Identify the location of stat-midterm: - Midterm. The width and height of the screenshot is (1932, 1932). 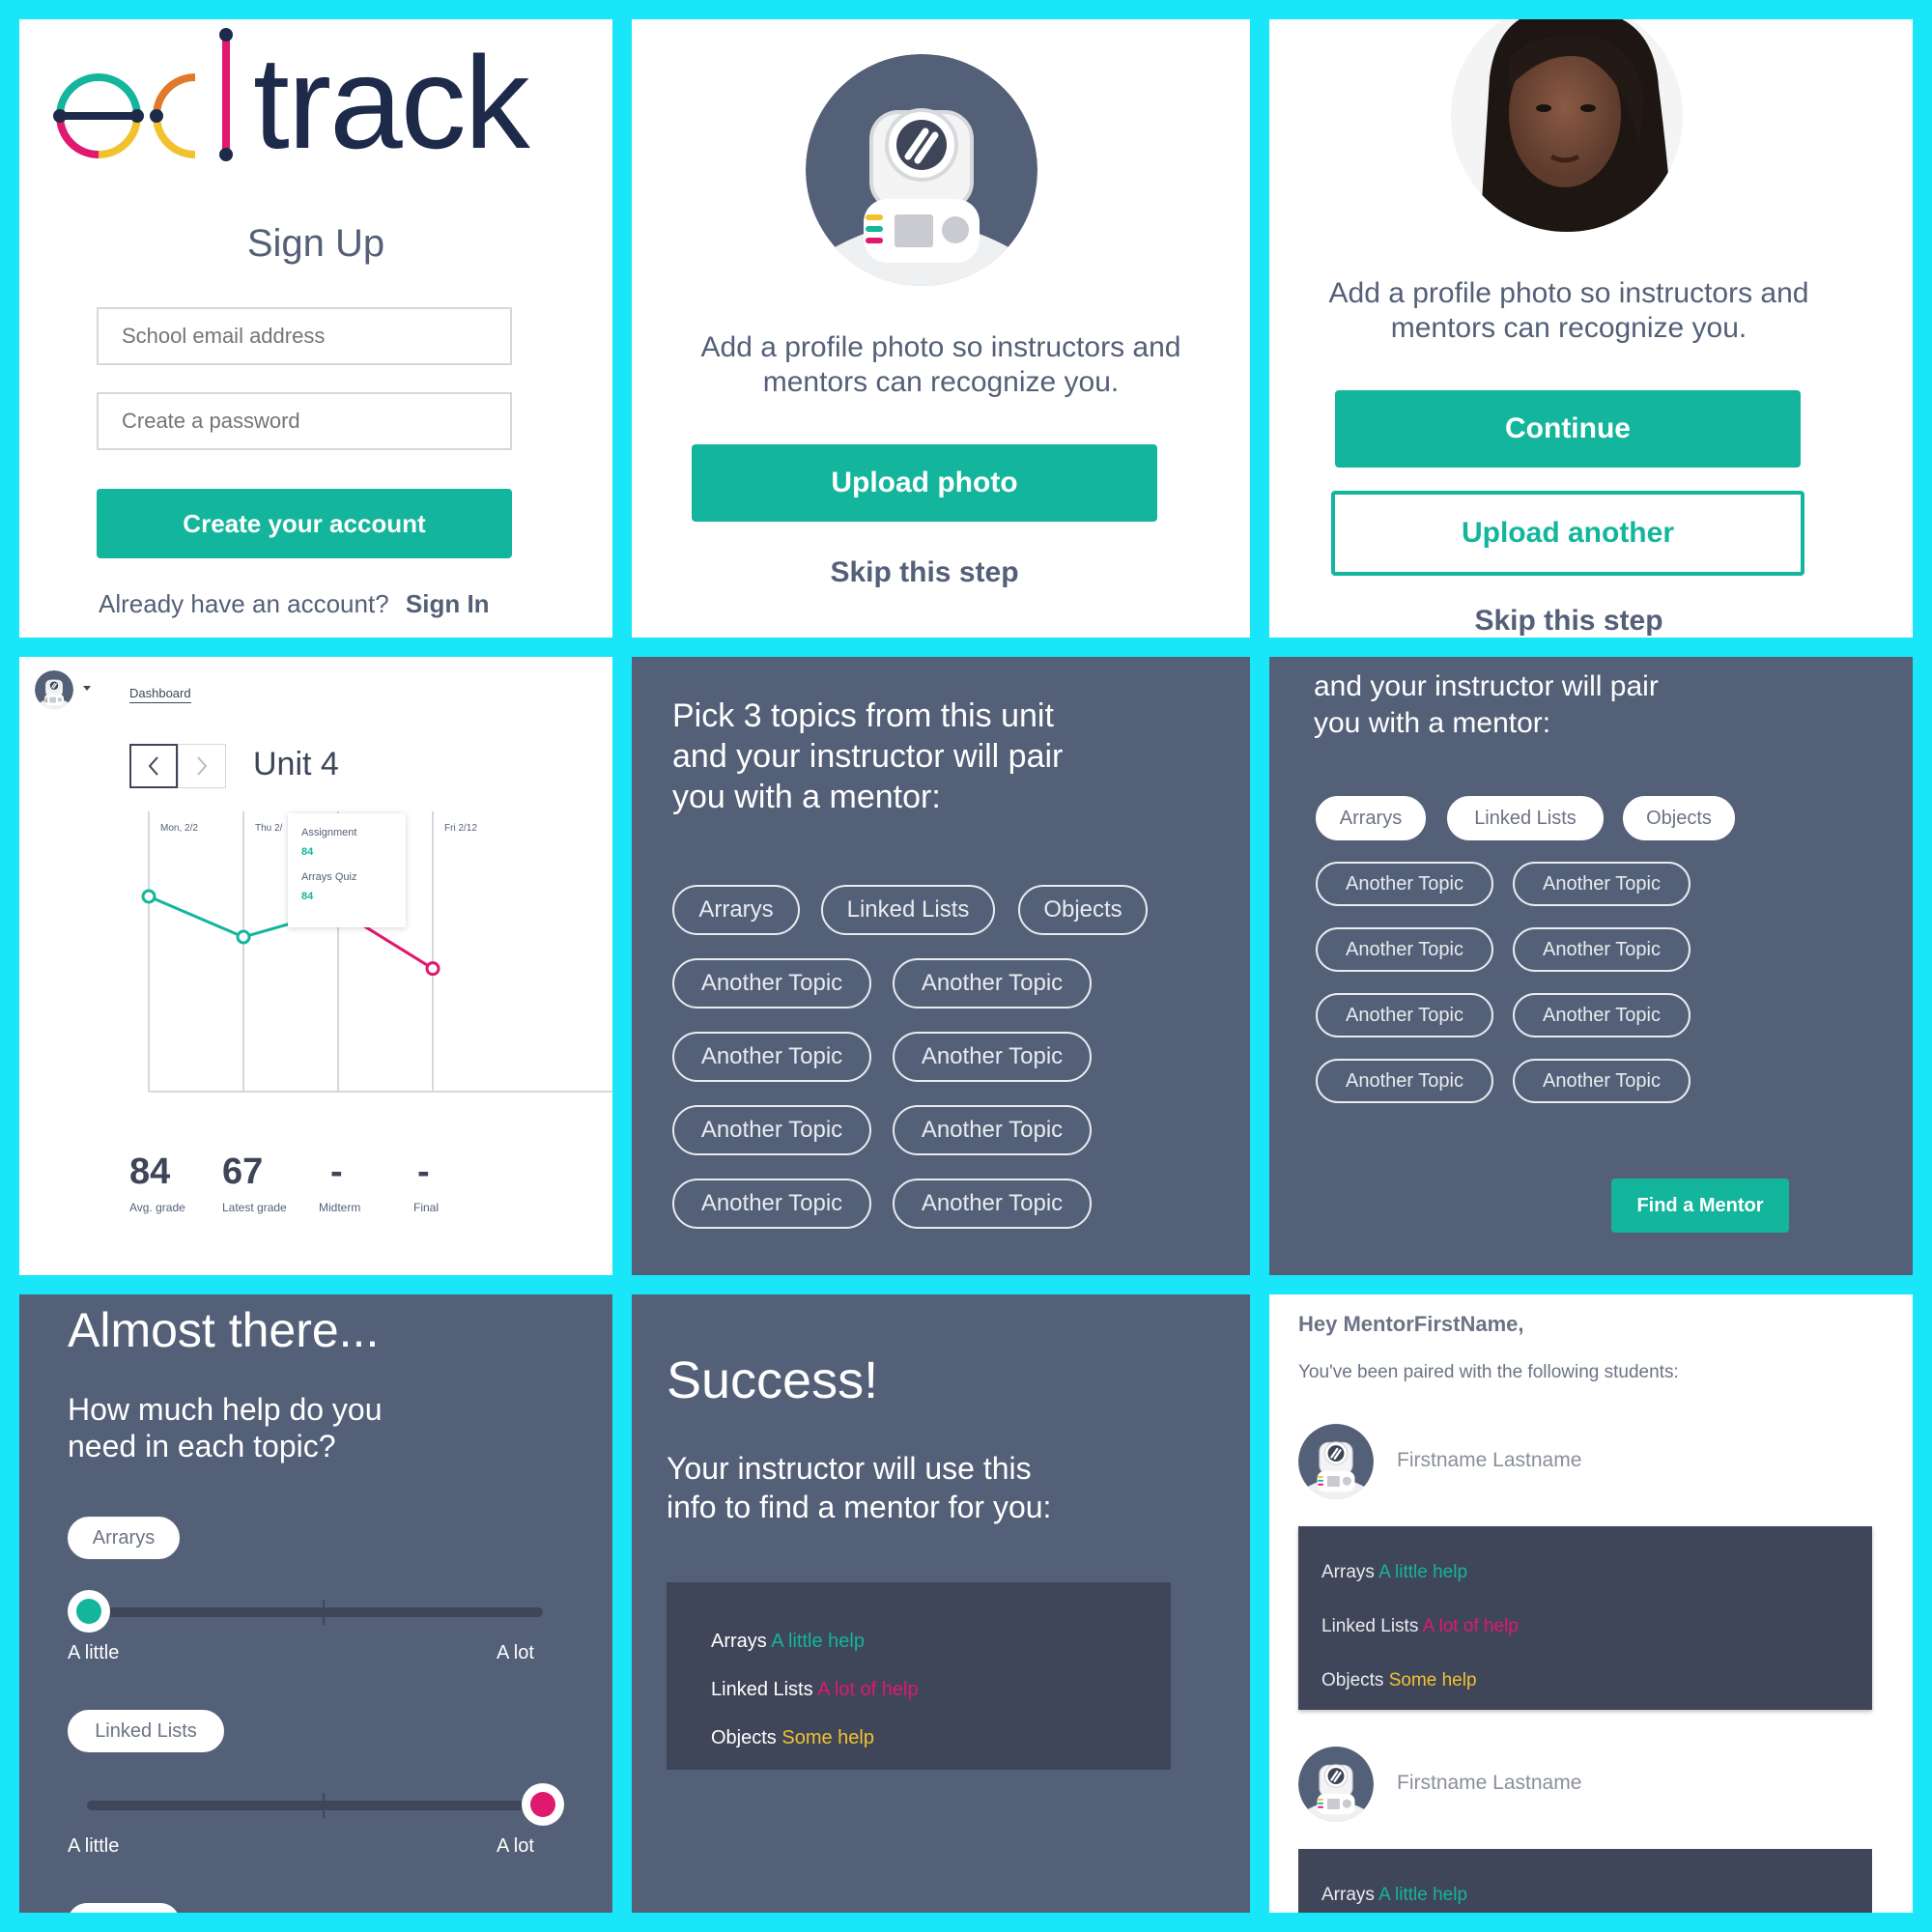
(339, 1182).